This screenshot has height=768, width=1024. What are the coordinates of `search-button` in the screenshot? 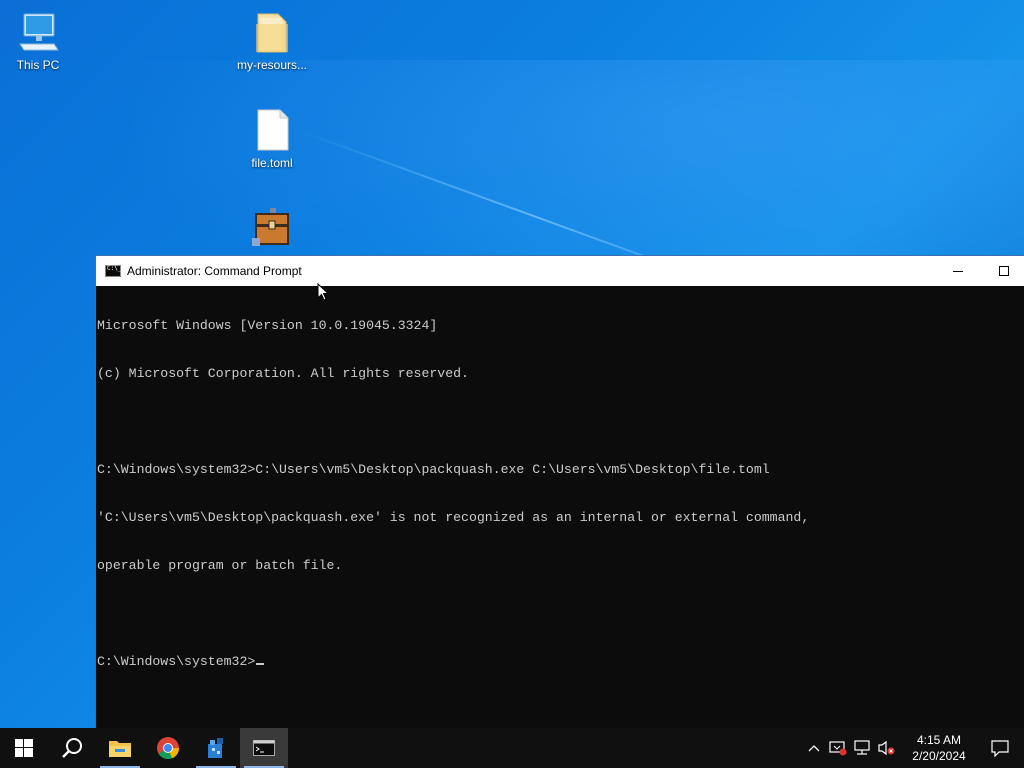 It's located at (72, 748).